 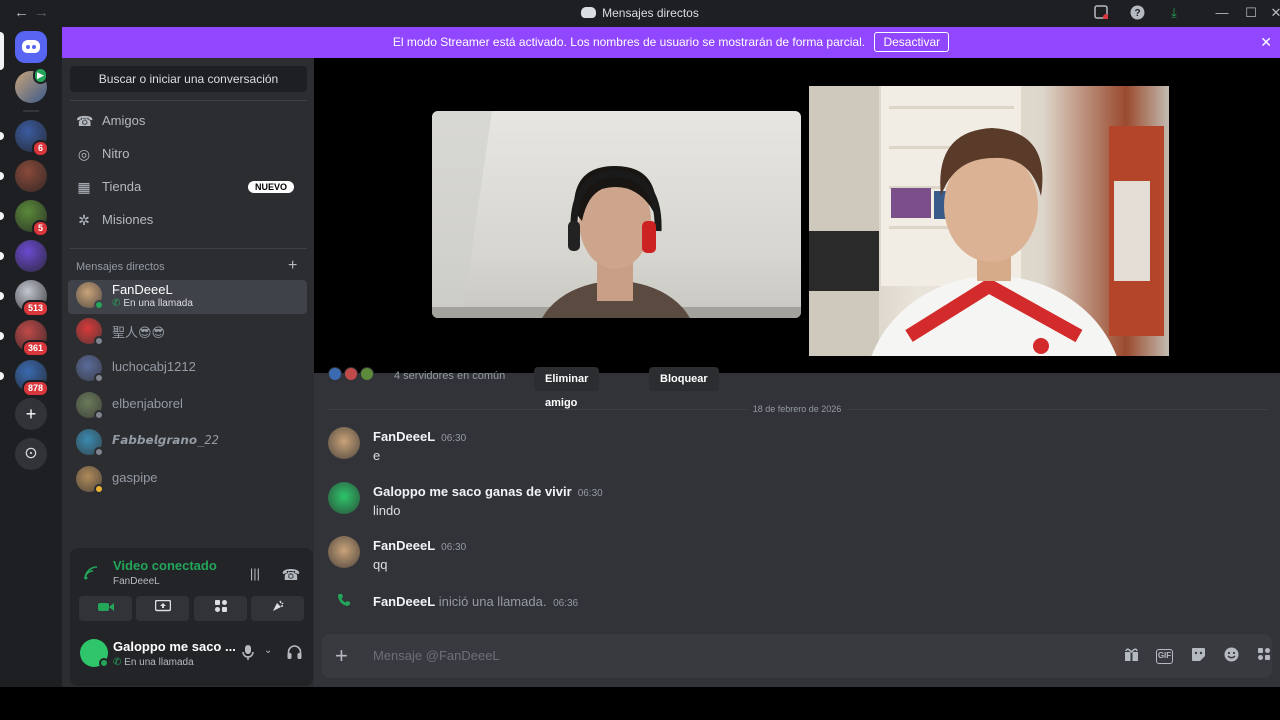 What do you see at coordinates (1174, 13) in the screenshot?
I see `download-icon: ⤓` at bounding box center [1174, 13].